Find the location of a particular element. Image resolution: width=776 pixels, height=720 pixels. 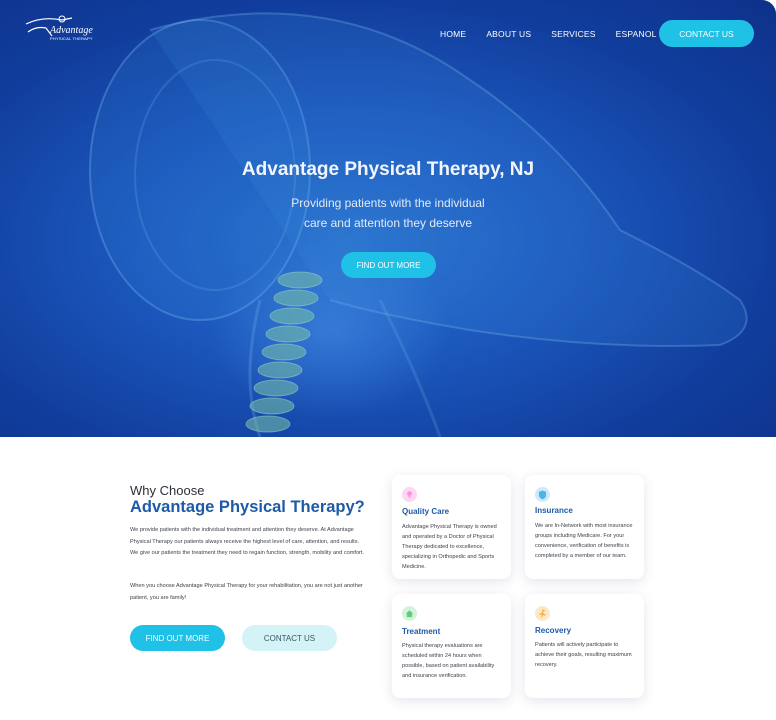

lightbulb-icon is located at coordinates (409, 494).